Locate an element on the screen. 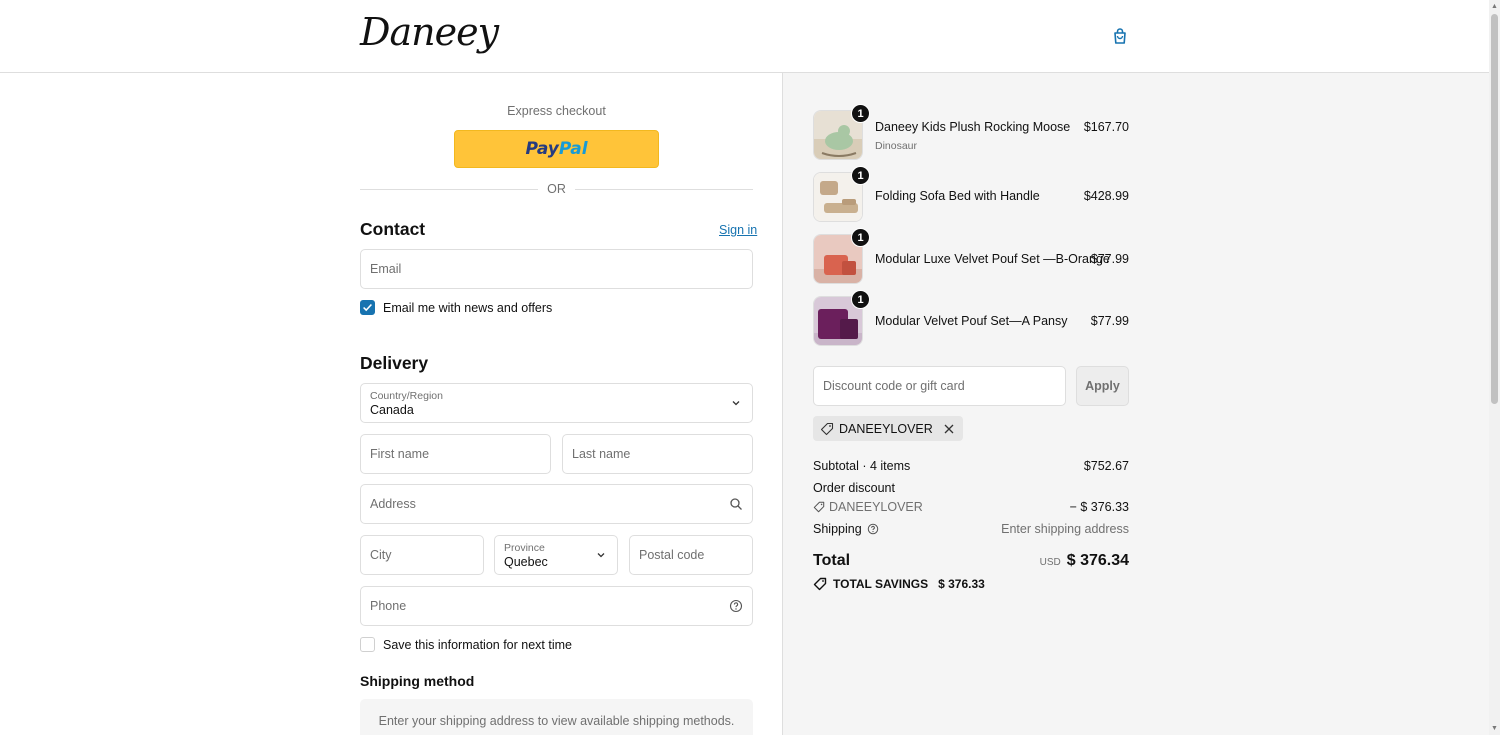 This screenshot has height=735, width=1500. email-field: Email is located at coordinates (556, 269).